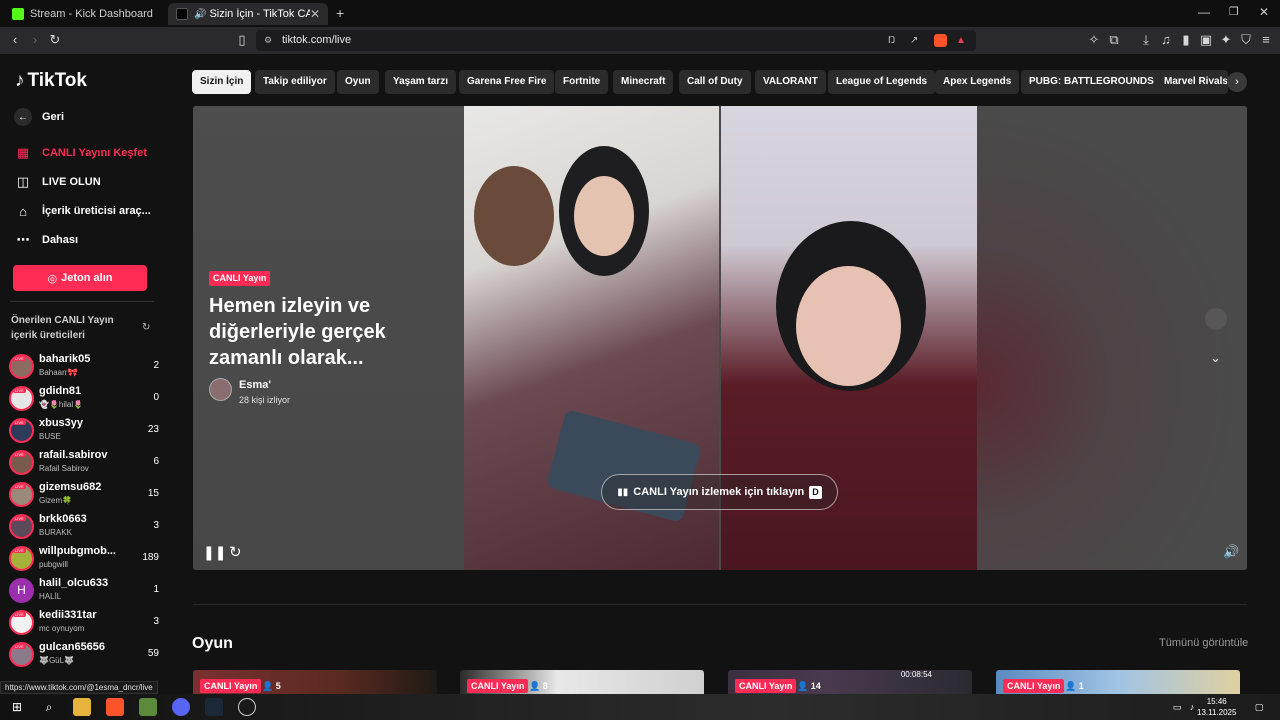 Image resolution: width=1280 pixels, height=720 pixels. I want to click on brave-browser-icon, so click(115, 707).